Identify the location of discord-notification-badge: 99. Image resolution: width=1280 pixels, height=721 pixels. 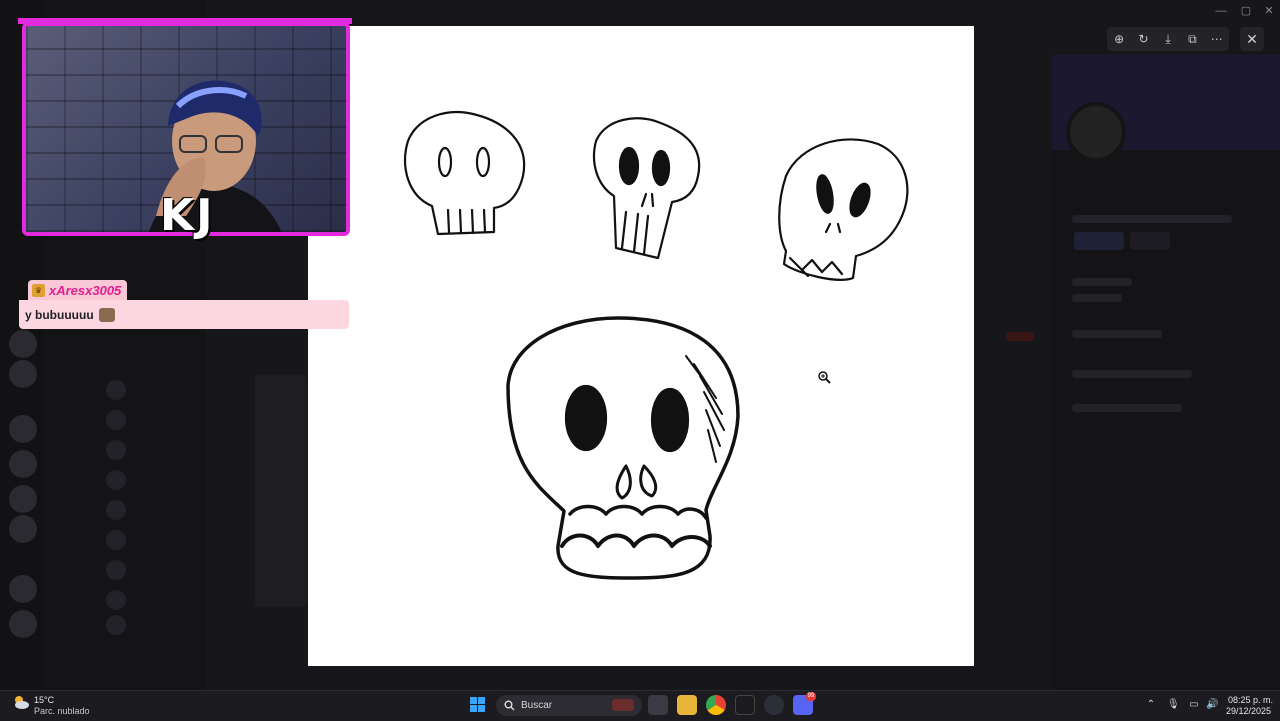
(811, 696).